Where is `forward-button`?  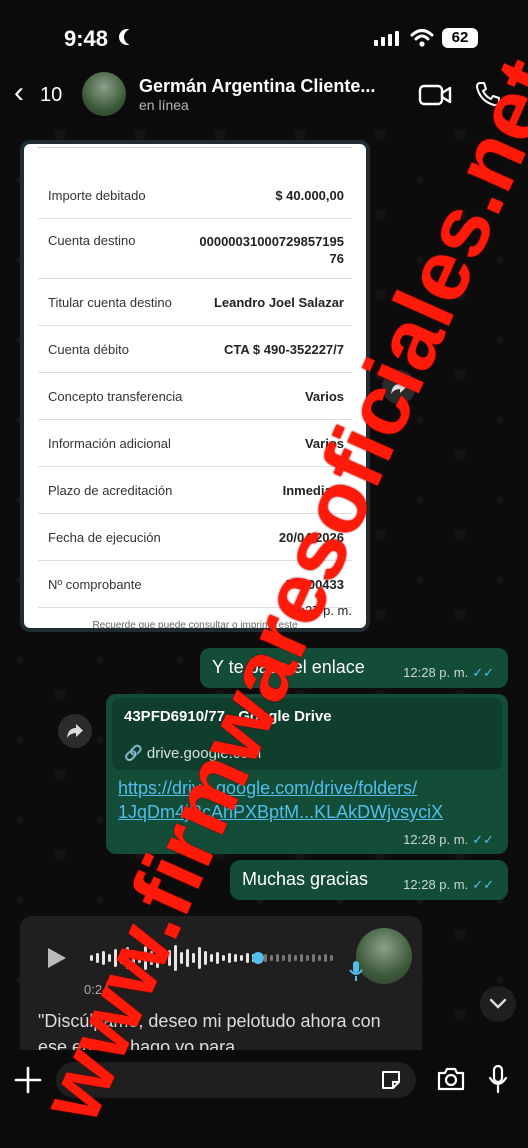
forward-button is located at coordinates (75, 731).